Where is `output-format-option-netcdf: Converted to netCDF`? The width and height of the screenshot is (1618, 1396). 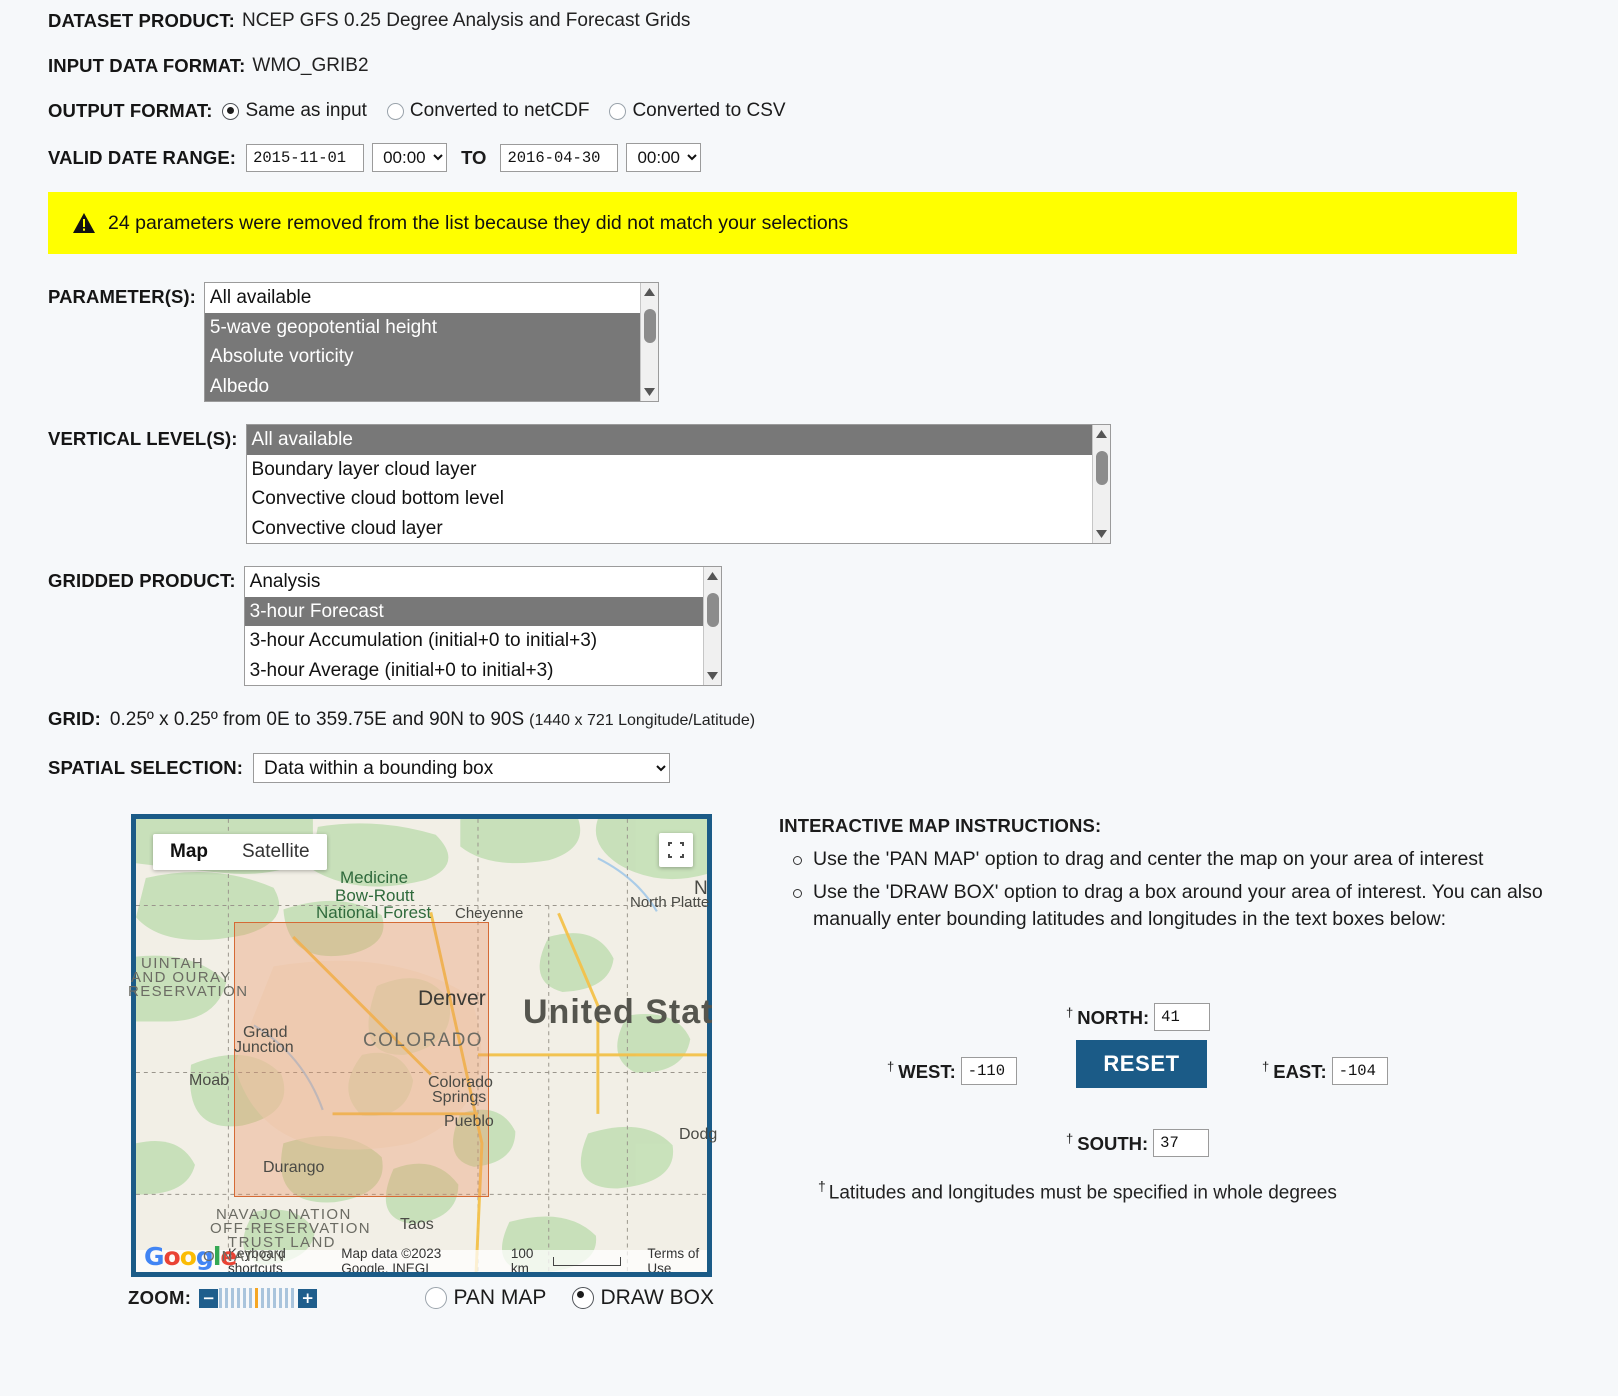
output-format-option-netcdf: Converted to netCDF is located at coordinates (488, 111).